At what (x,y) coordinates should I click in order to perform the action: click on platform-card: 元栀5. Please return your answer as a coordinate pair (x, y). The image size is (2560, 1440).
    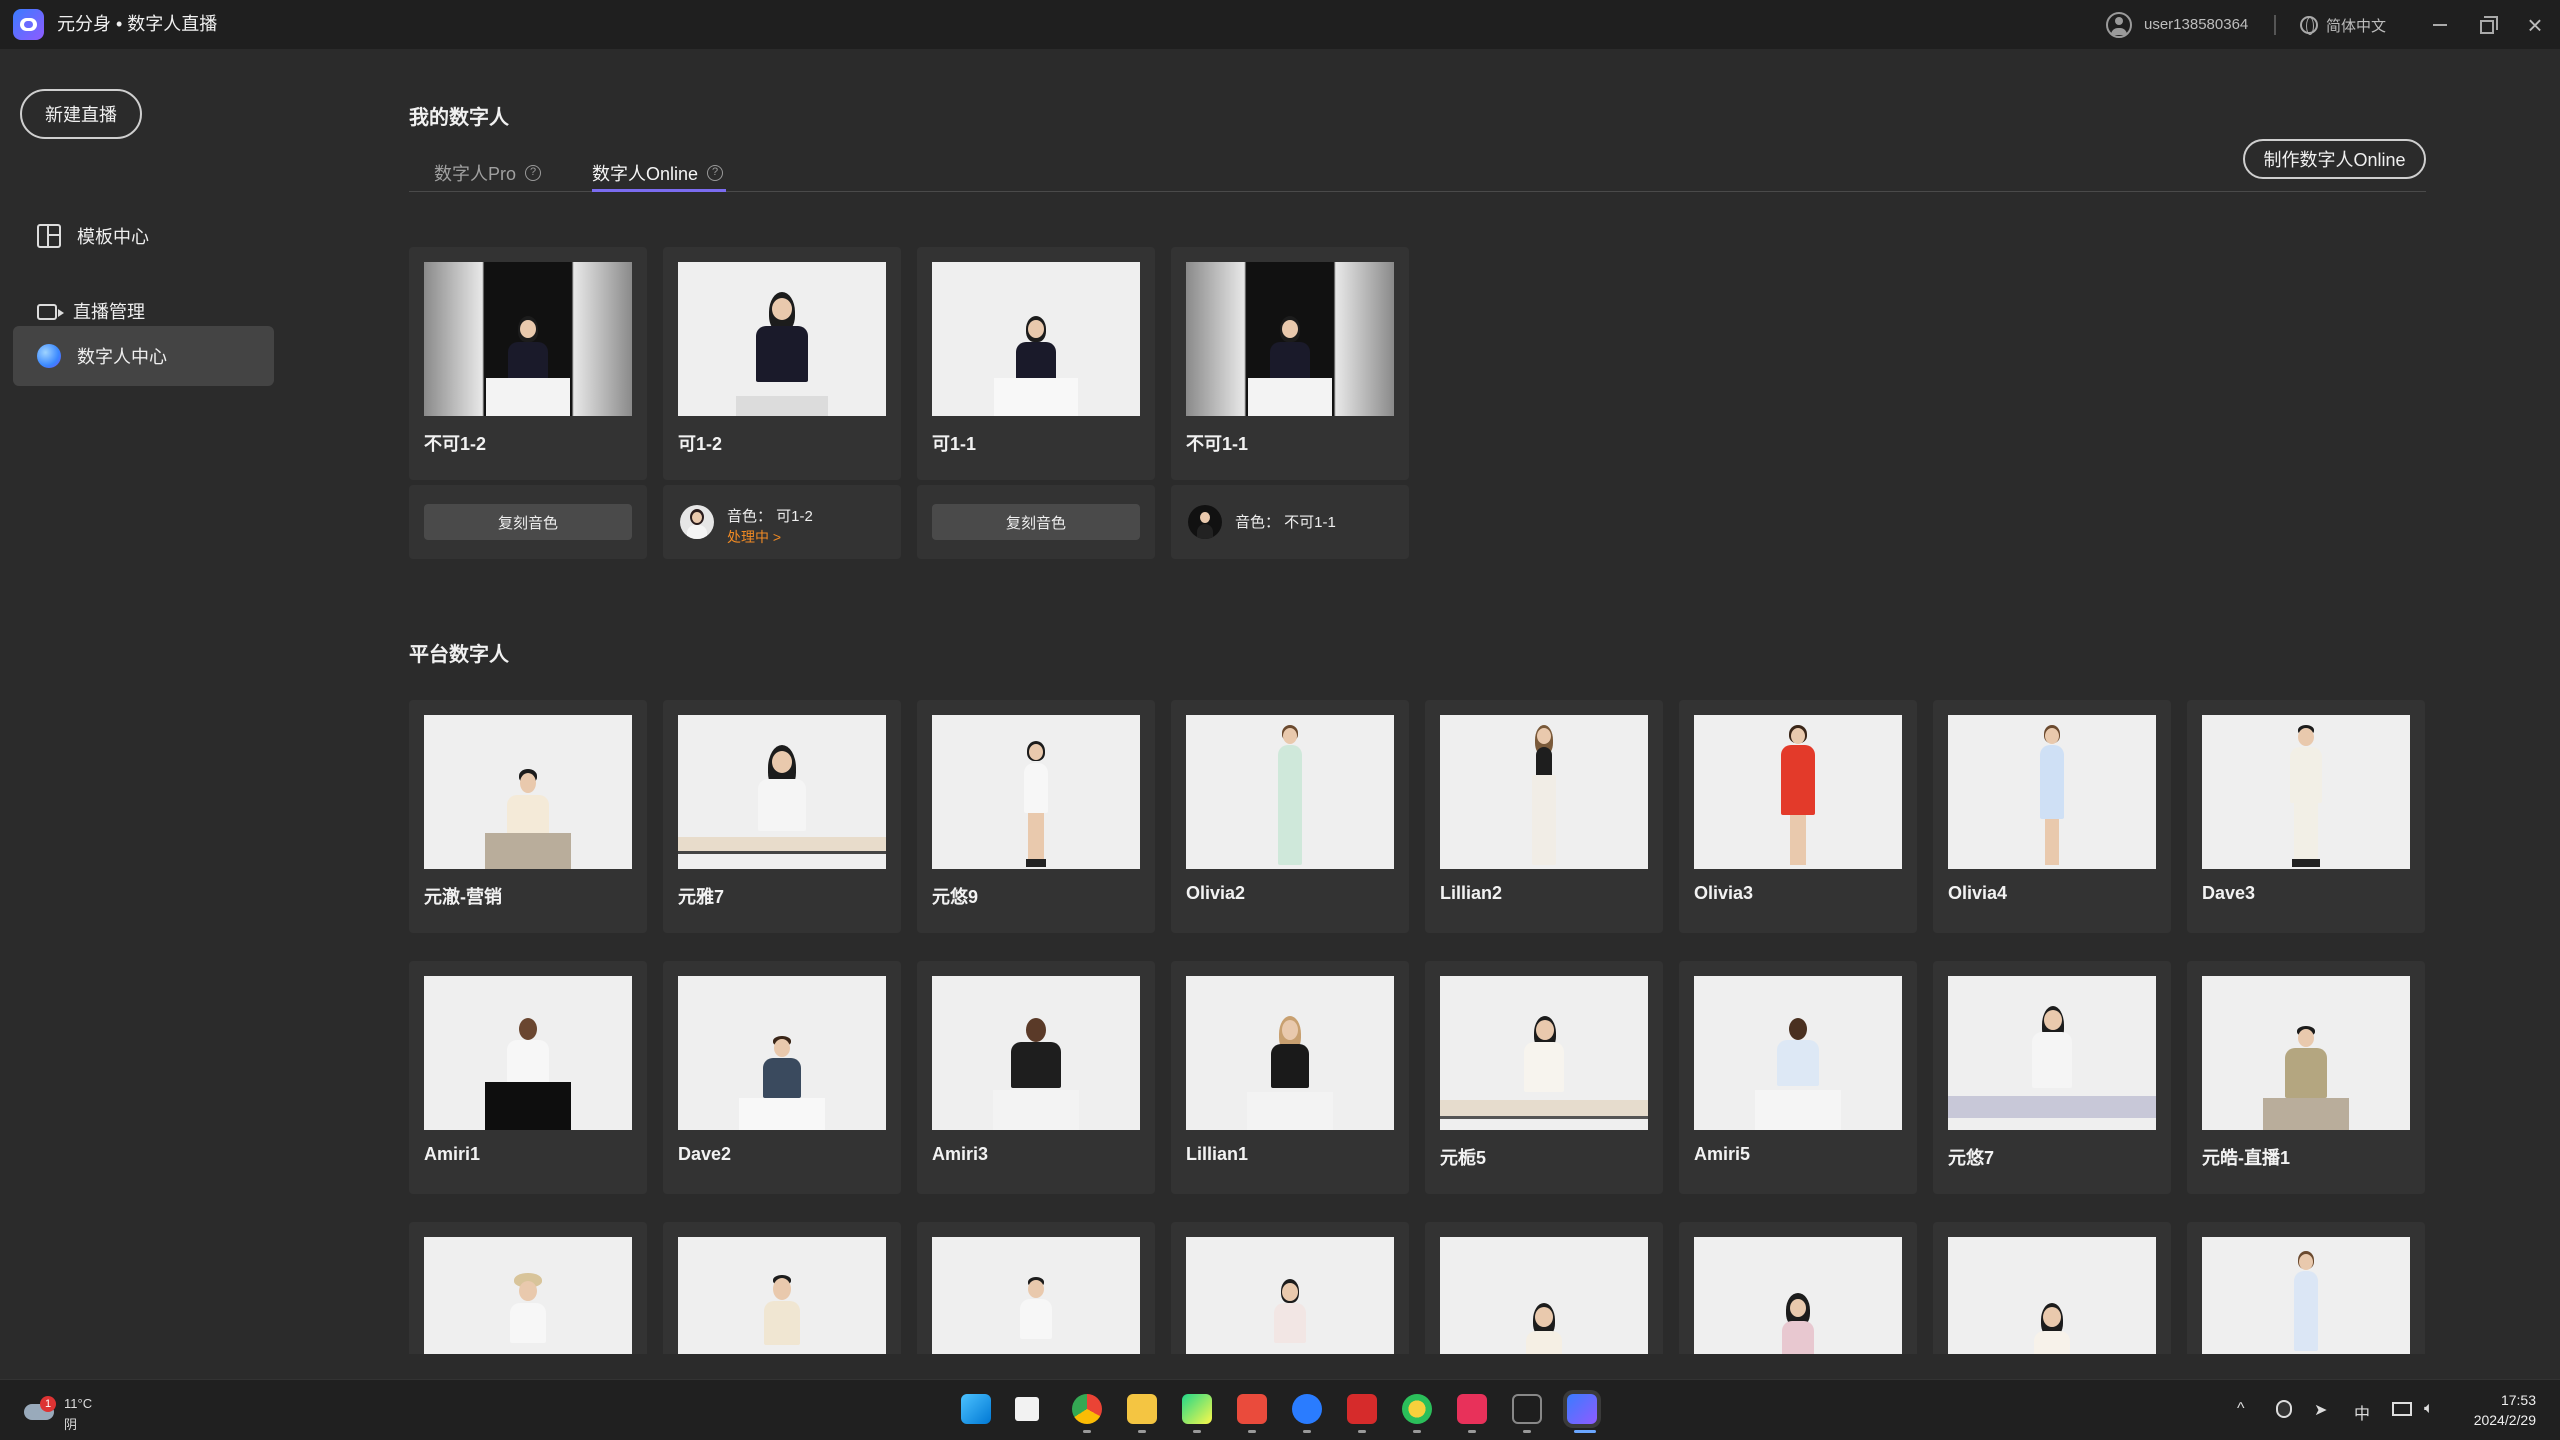
    Looking at the image, I should click on (1544, 1077).